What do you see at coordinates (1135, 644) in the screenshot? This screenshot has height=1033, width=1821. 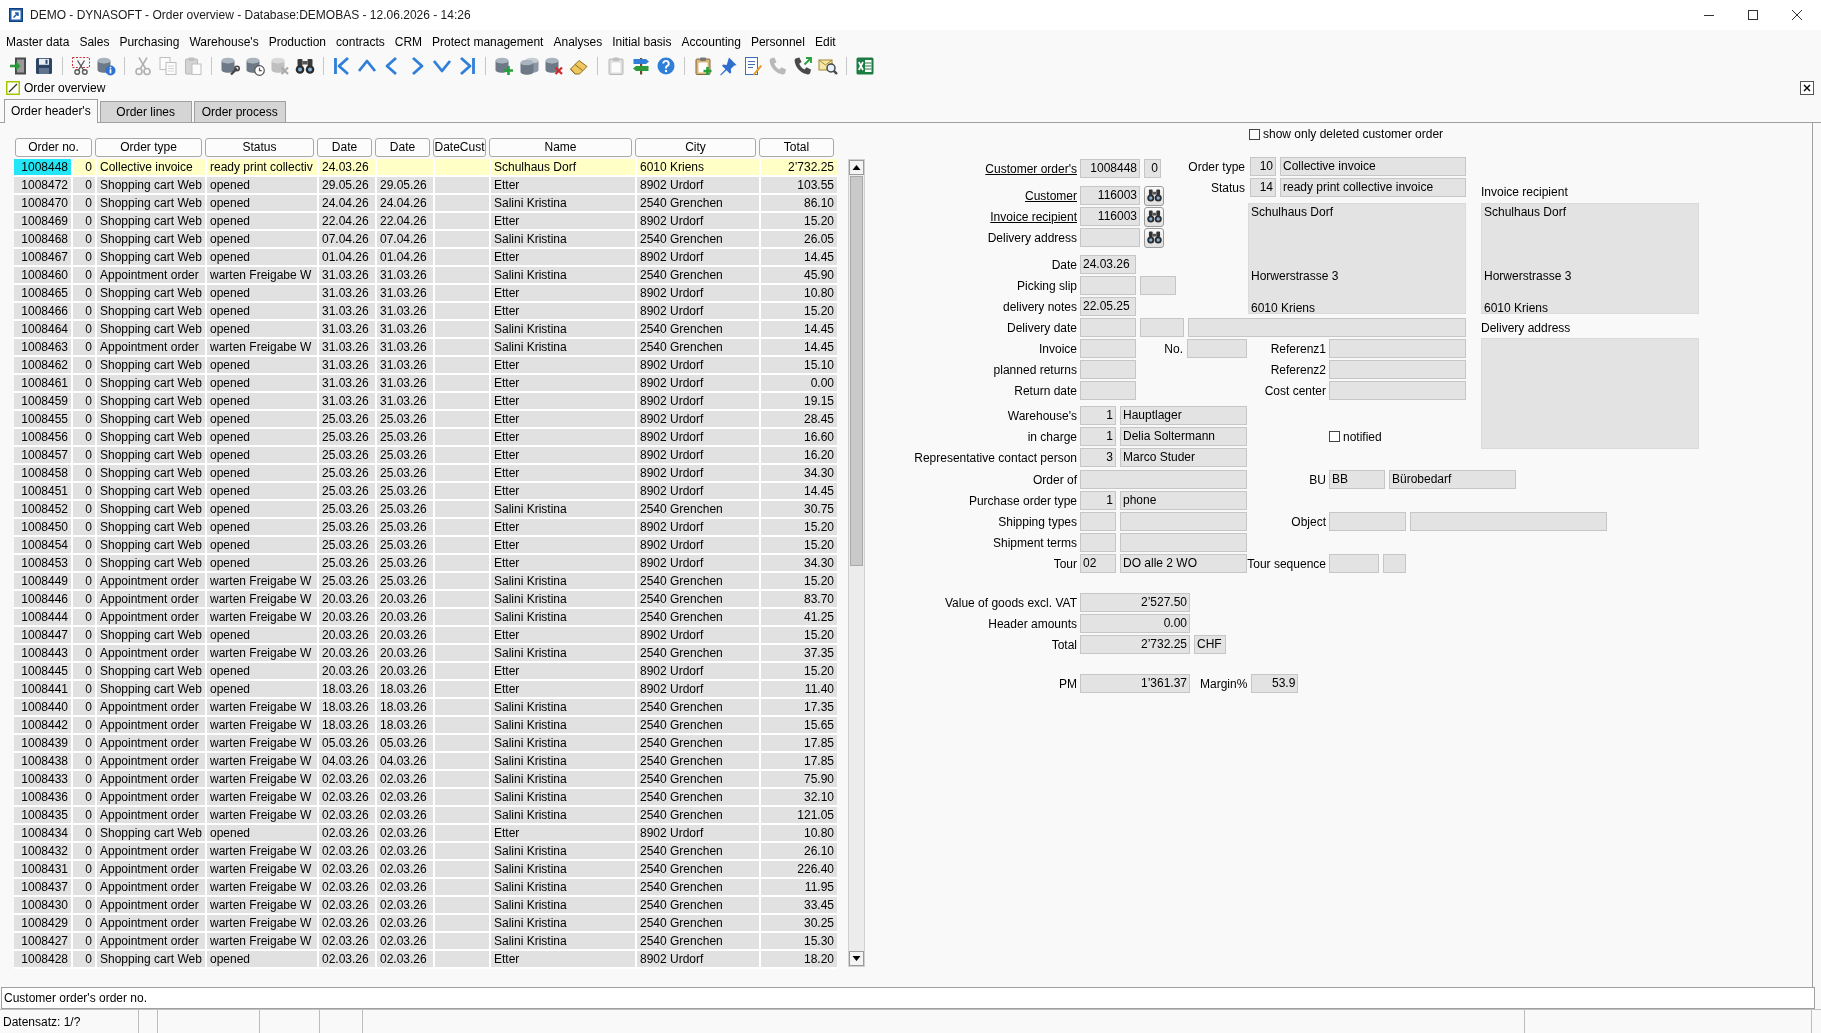 I see `text-field: 2’732.25` at bounding box center [1135, 644].